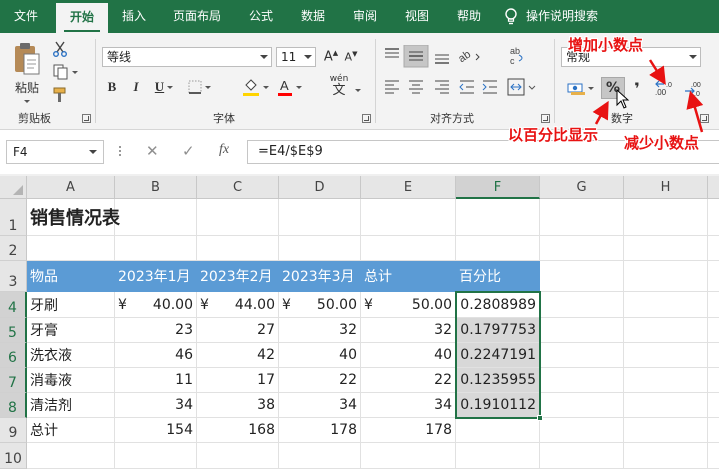 The height and width of the screenshot is (469, 719). I want to click on col-header-e: E, so click(408, 187).